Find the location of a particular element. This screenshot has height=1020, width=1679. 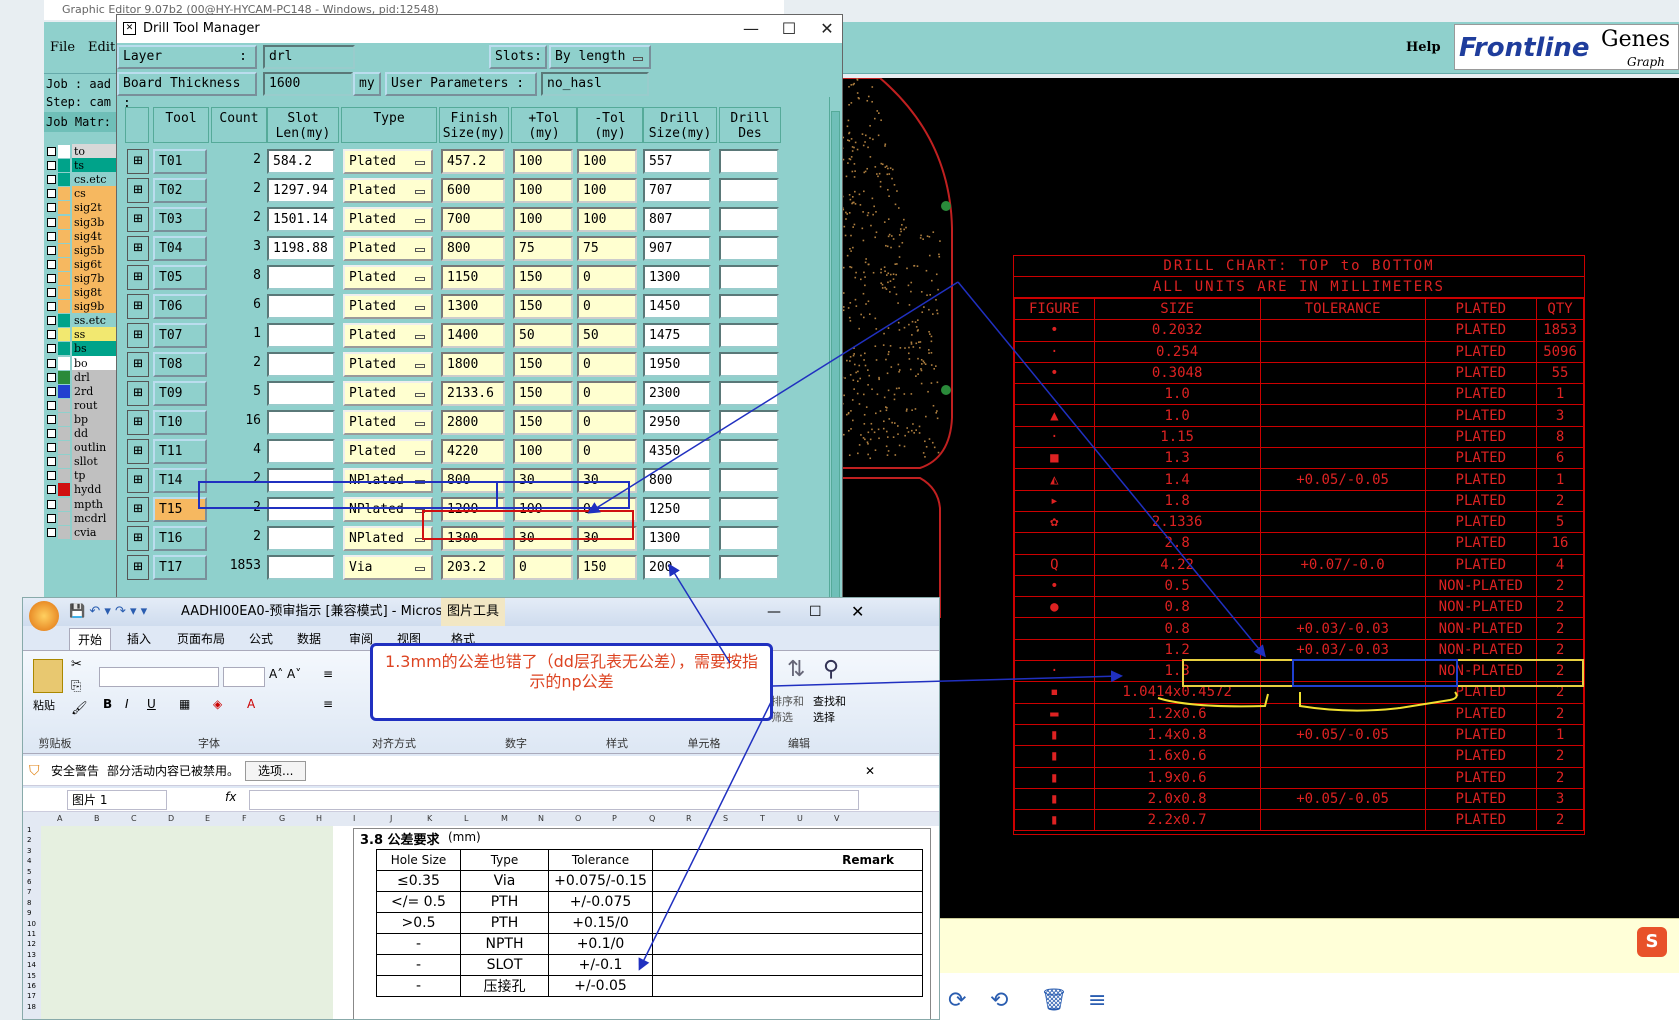

column-letter: T is located at coordinates (762, 818).